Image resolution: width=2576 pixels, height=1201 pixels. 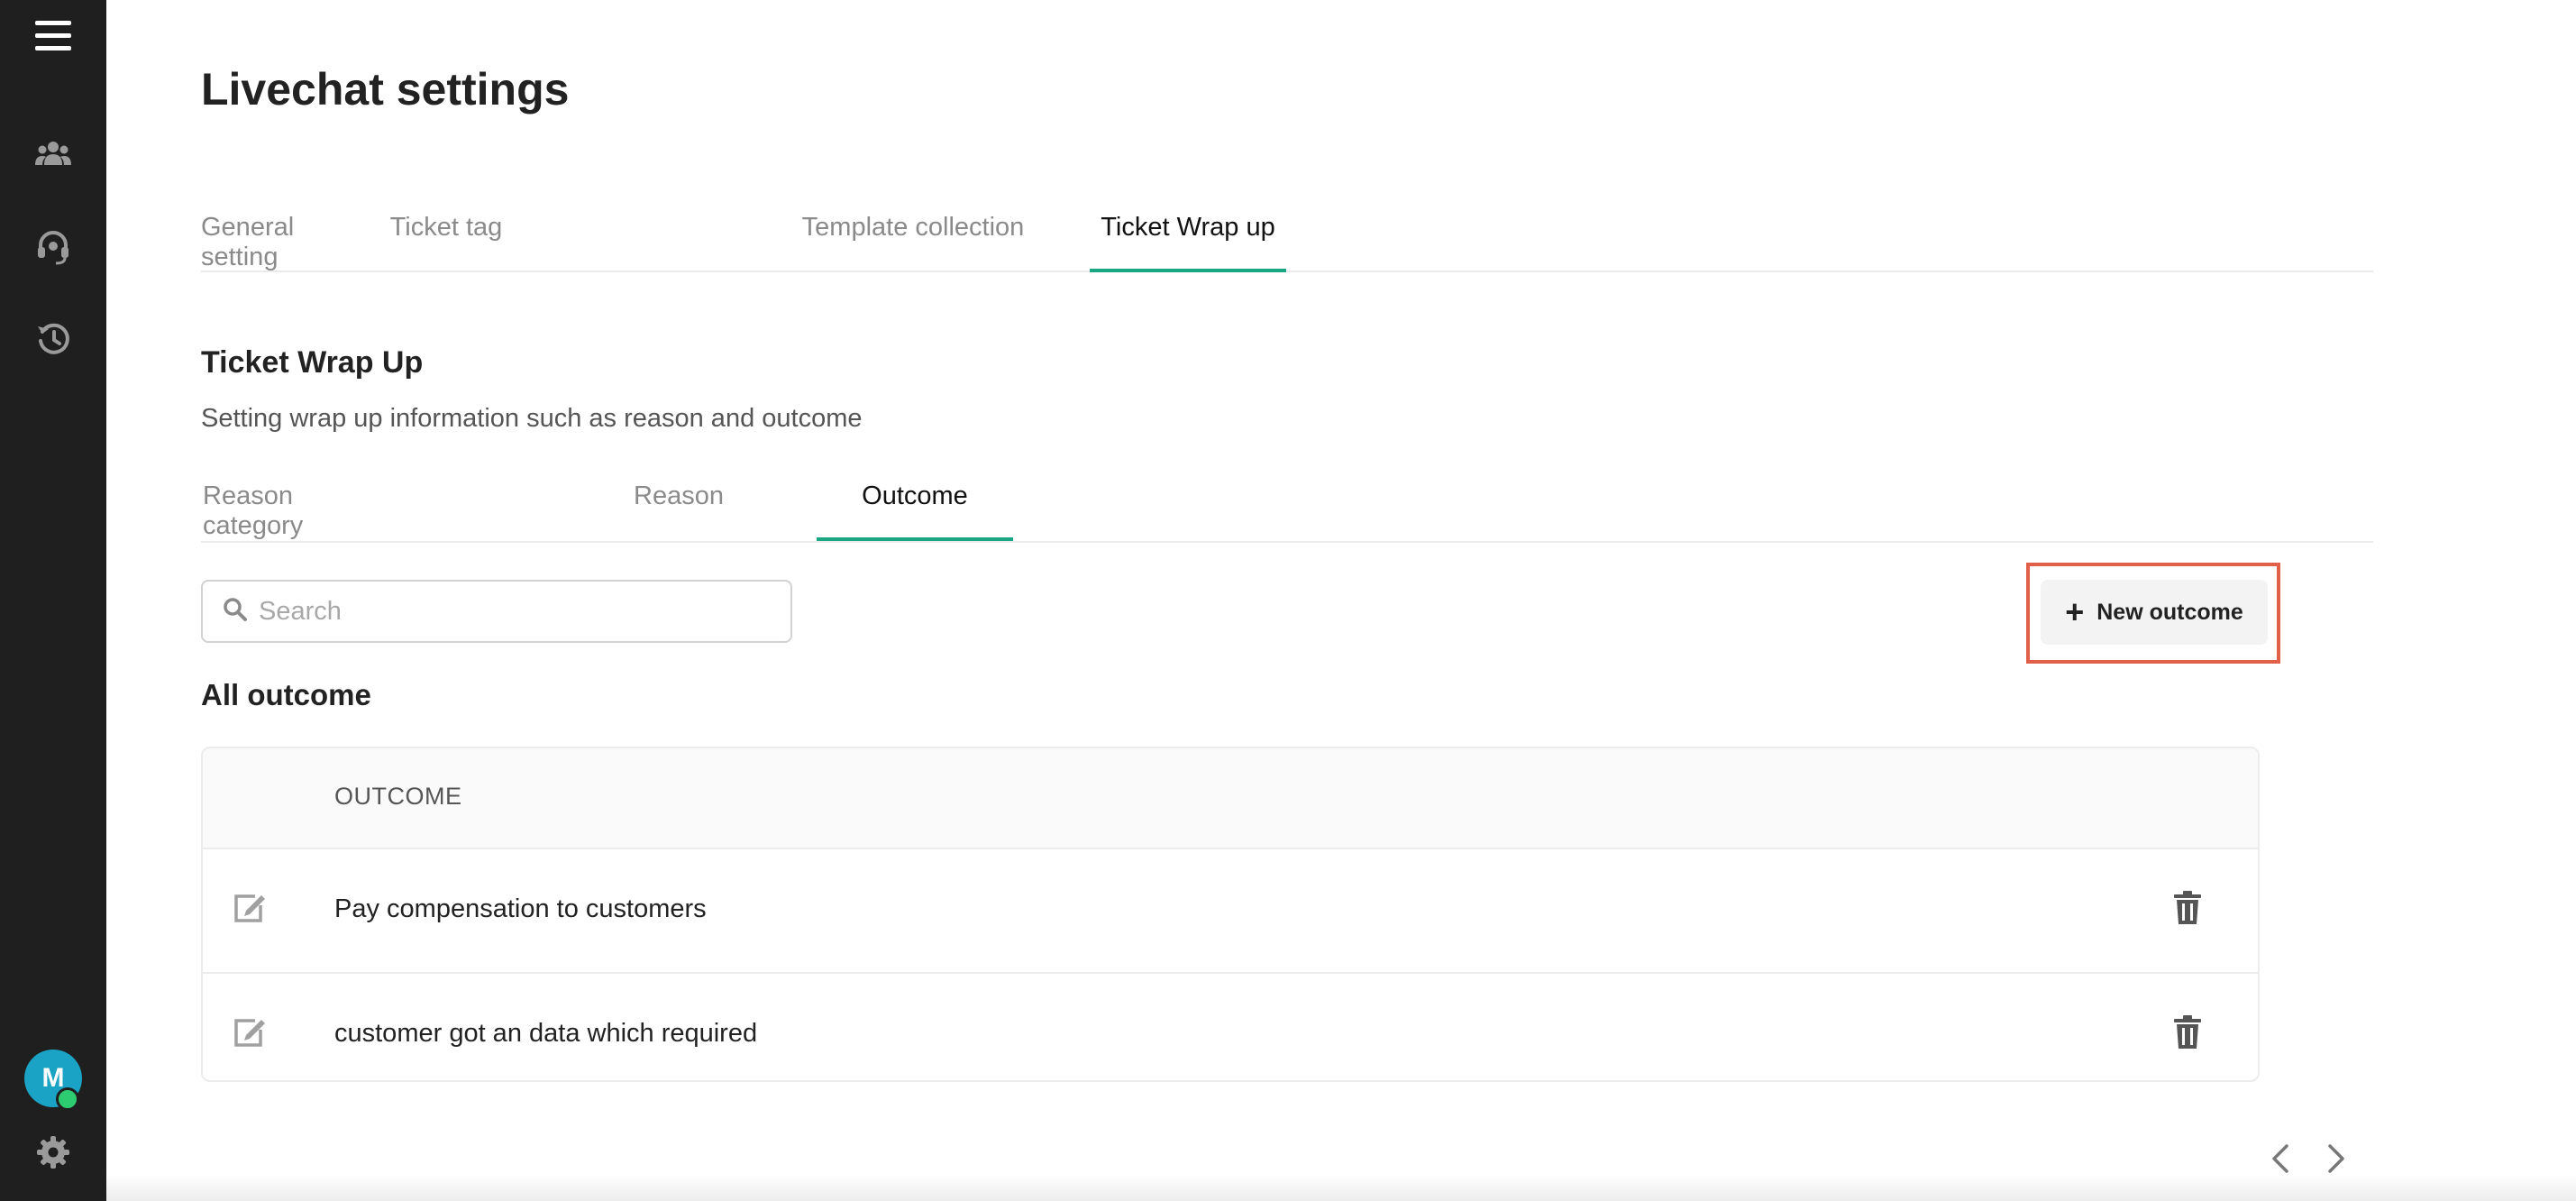 I want to click on new-outcome-button: + New outcome, so click(x=2154, y=612).